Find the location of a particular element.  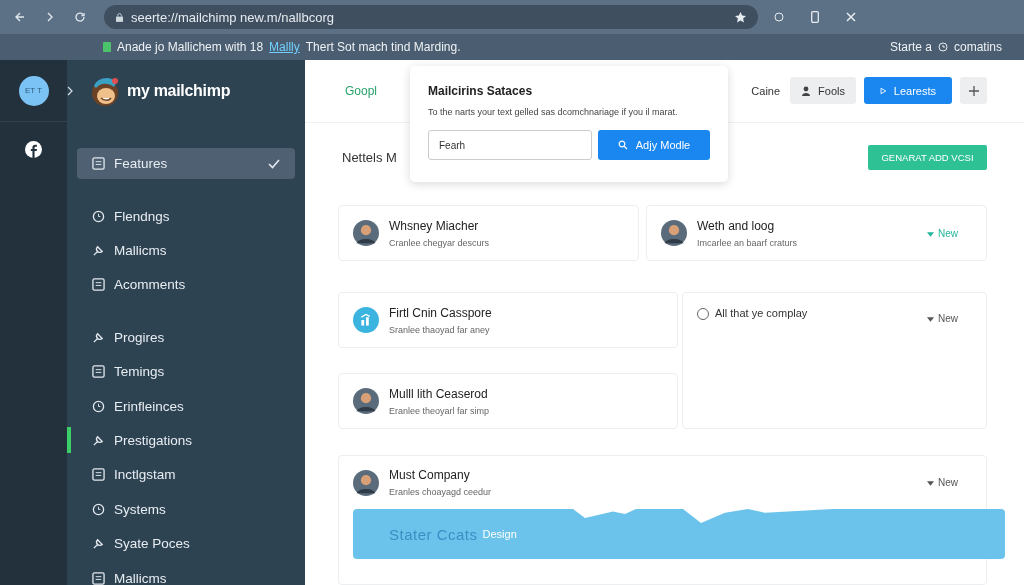

card-subtitle: Cranlee chegyar descurs is located at coordinates (440, 242).